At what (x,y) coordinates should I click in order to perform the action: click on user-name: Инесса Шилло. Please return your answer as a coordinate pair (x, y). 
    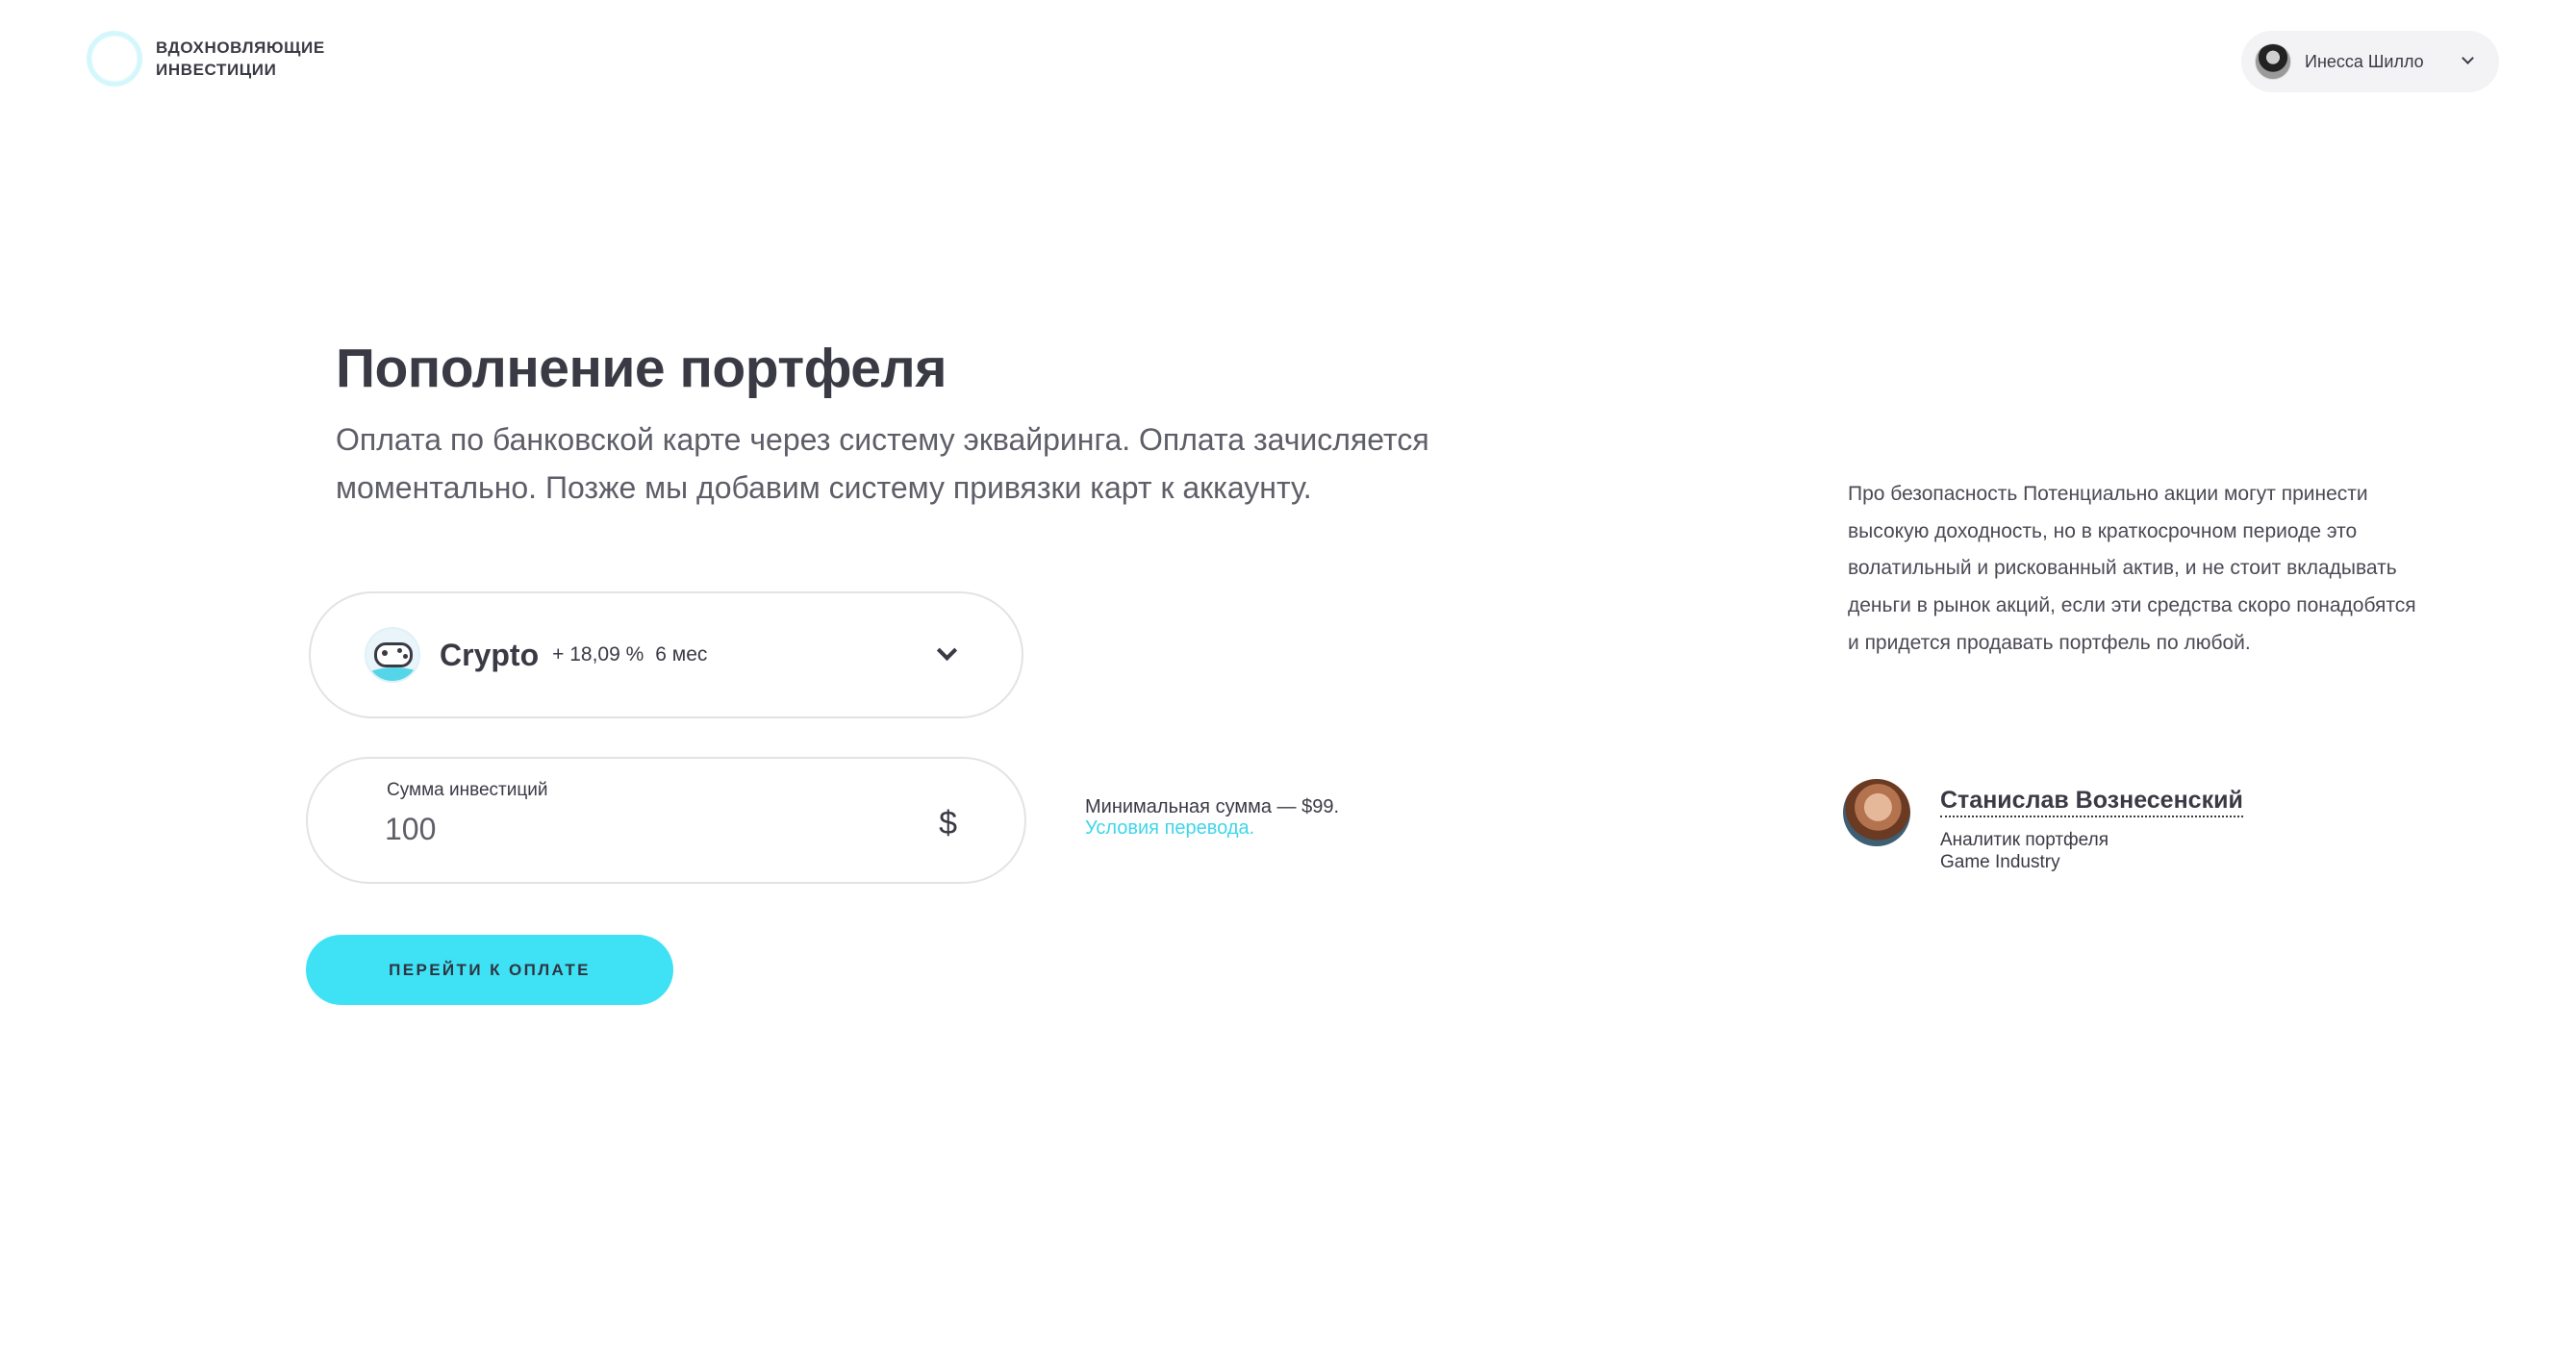
    Looking at the image, I should click on (2364, 61).